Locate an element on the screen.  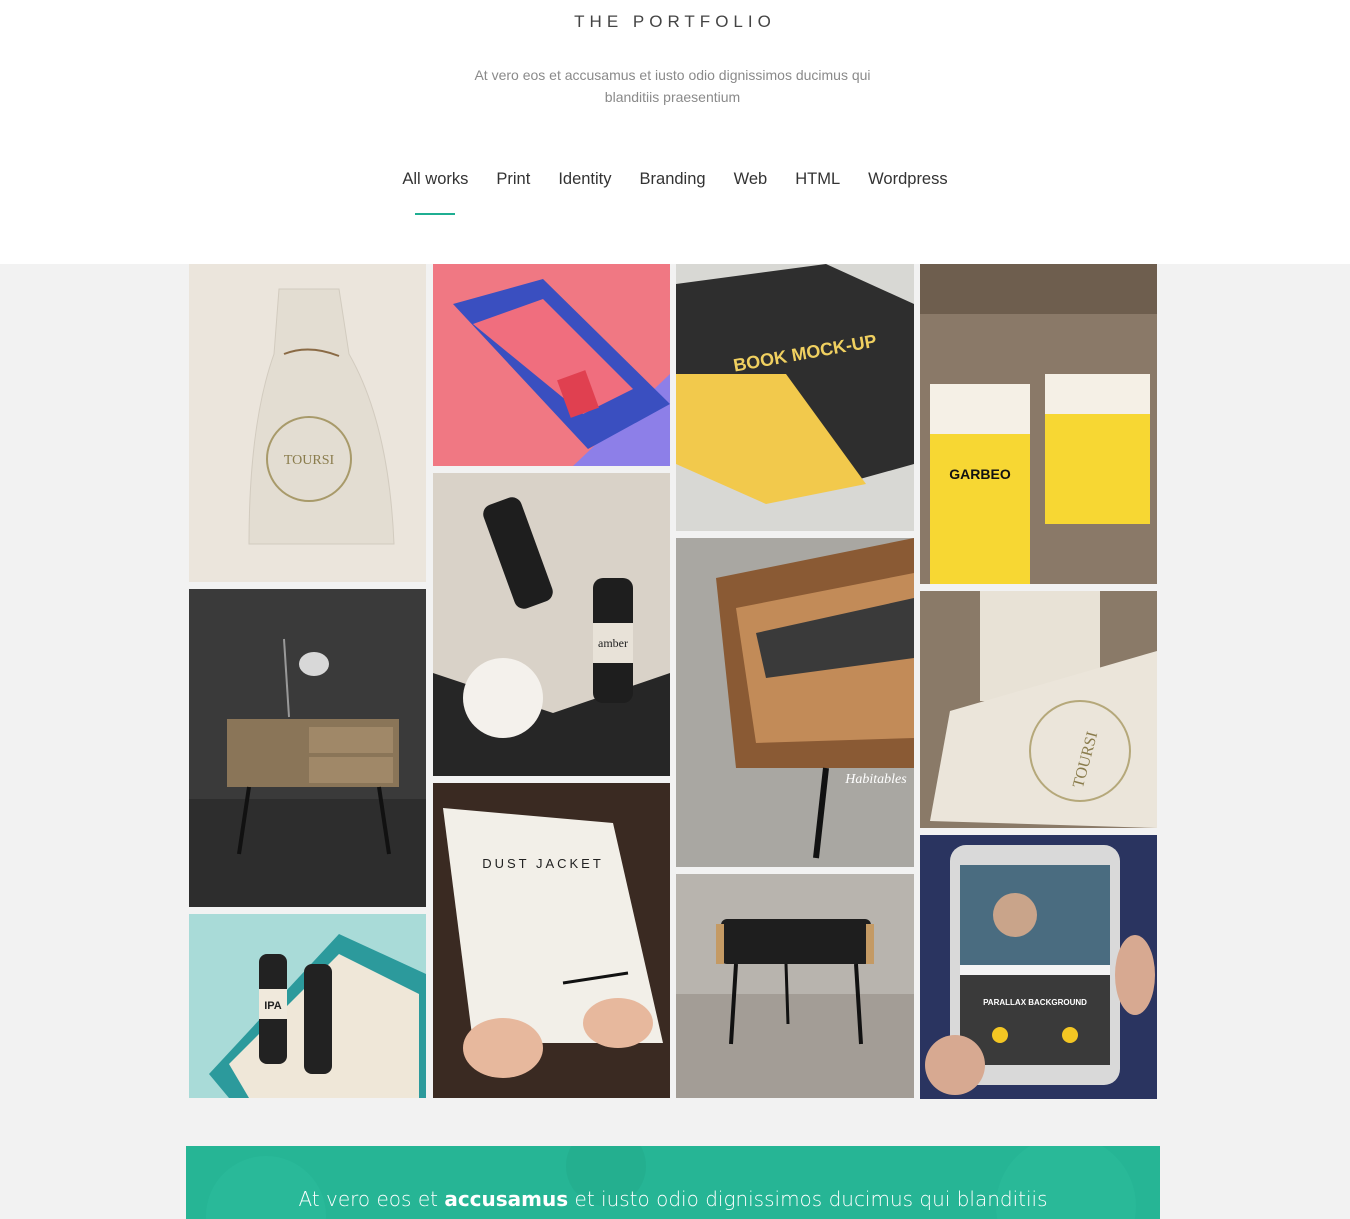
wooden-tray-icon: Habitables is located at coordinates (795, 702).